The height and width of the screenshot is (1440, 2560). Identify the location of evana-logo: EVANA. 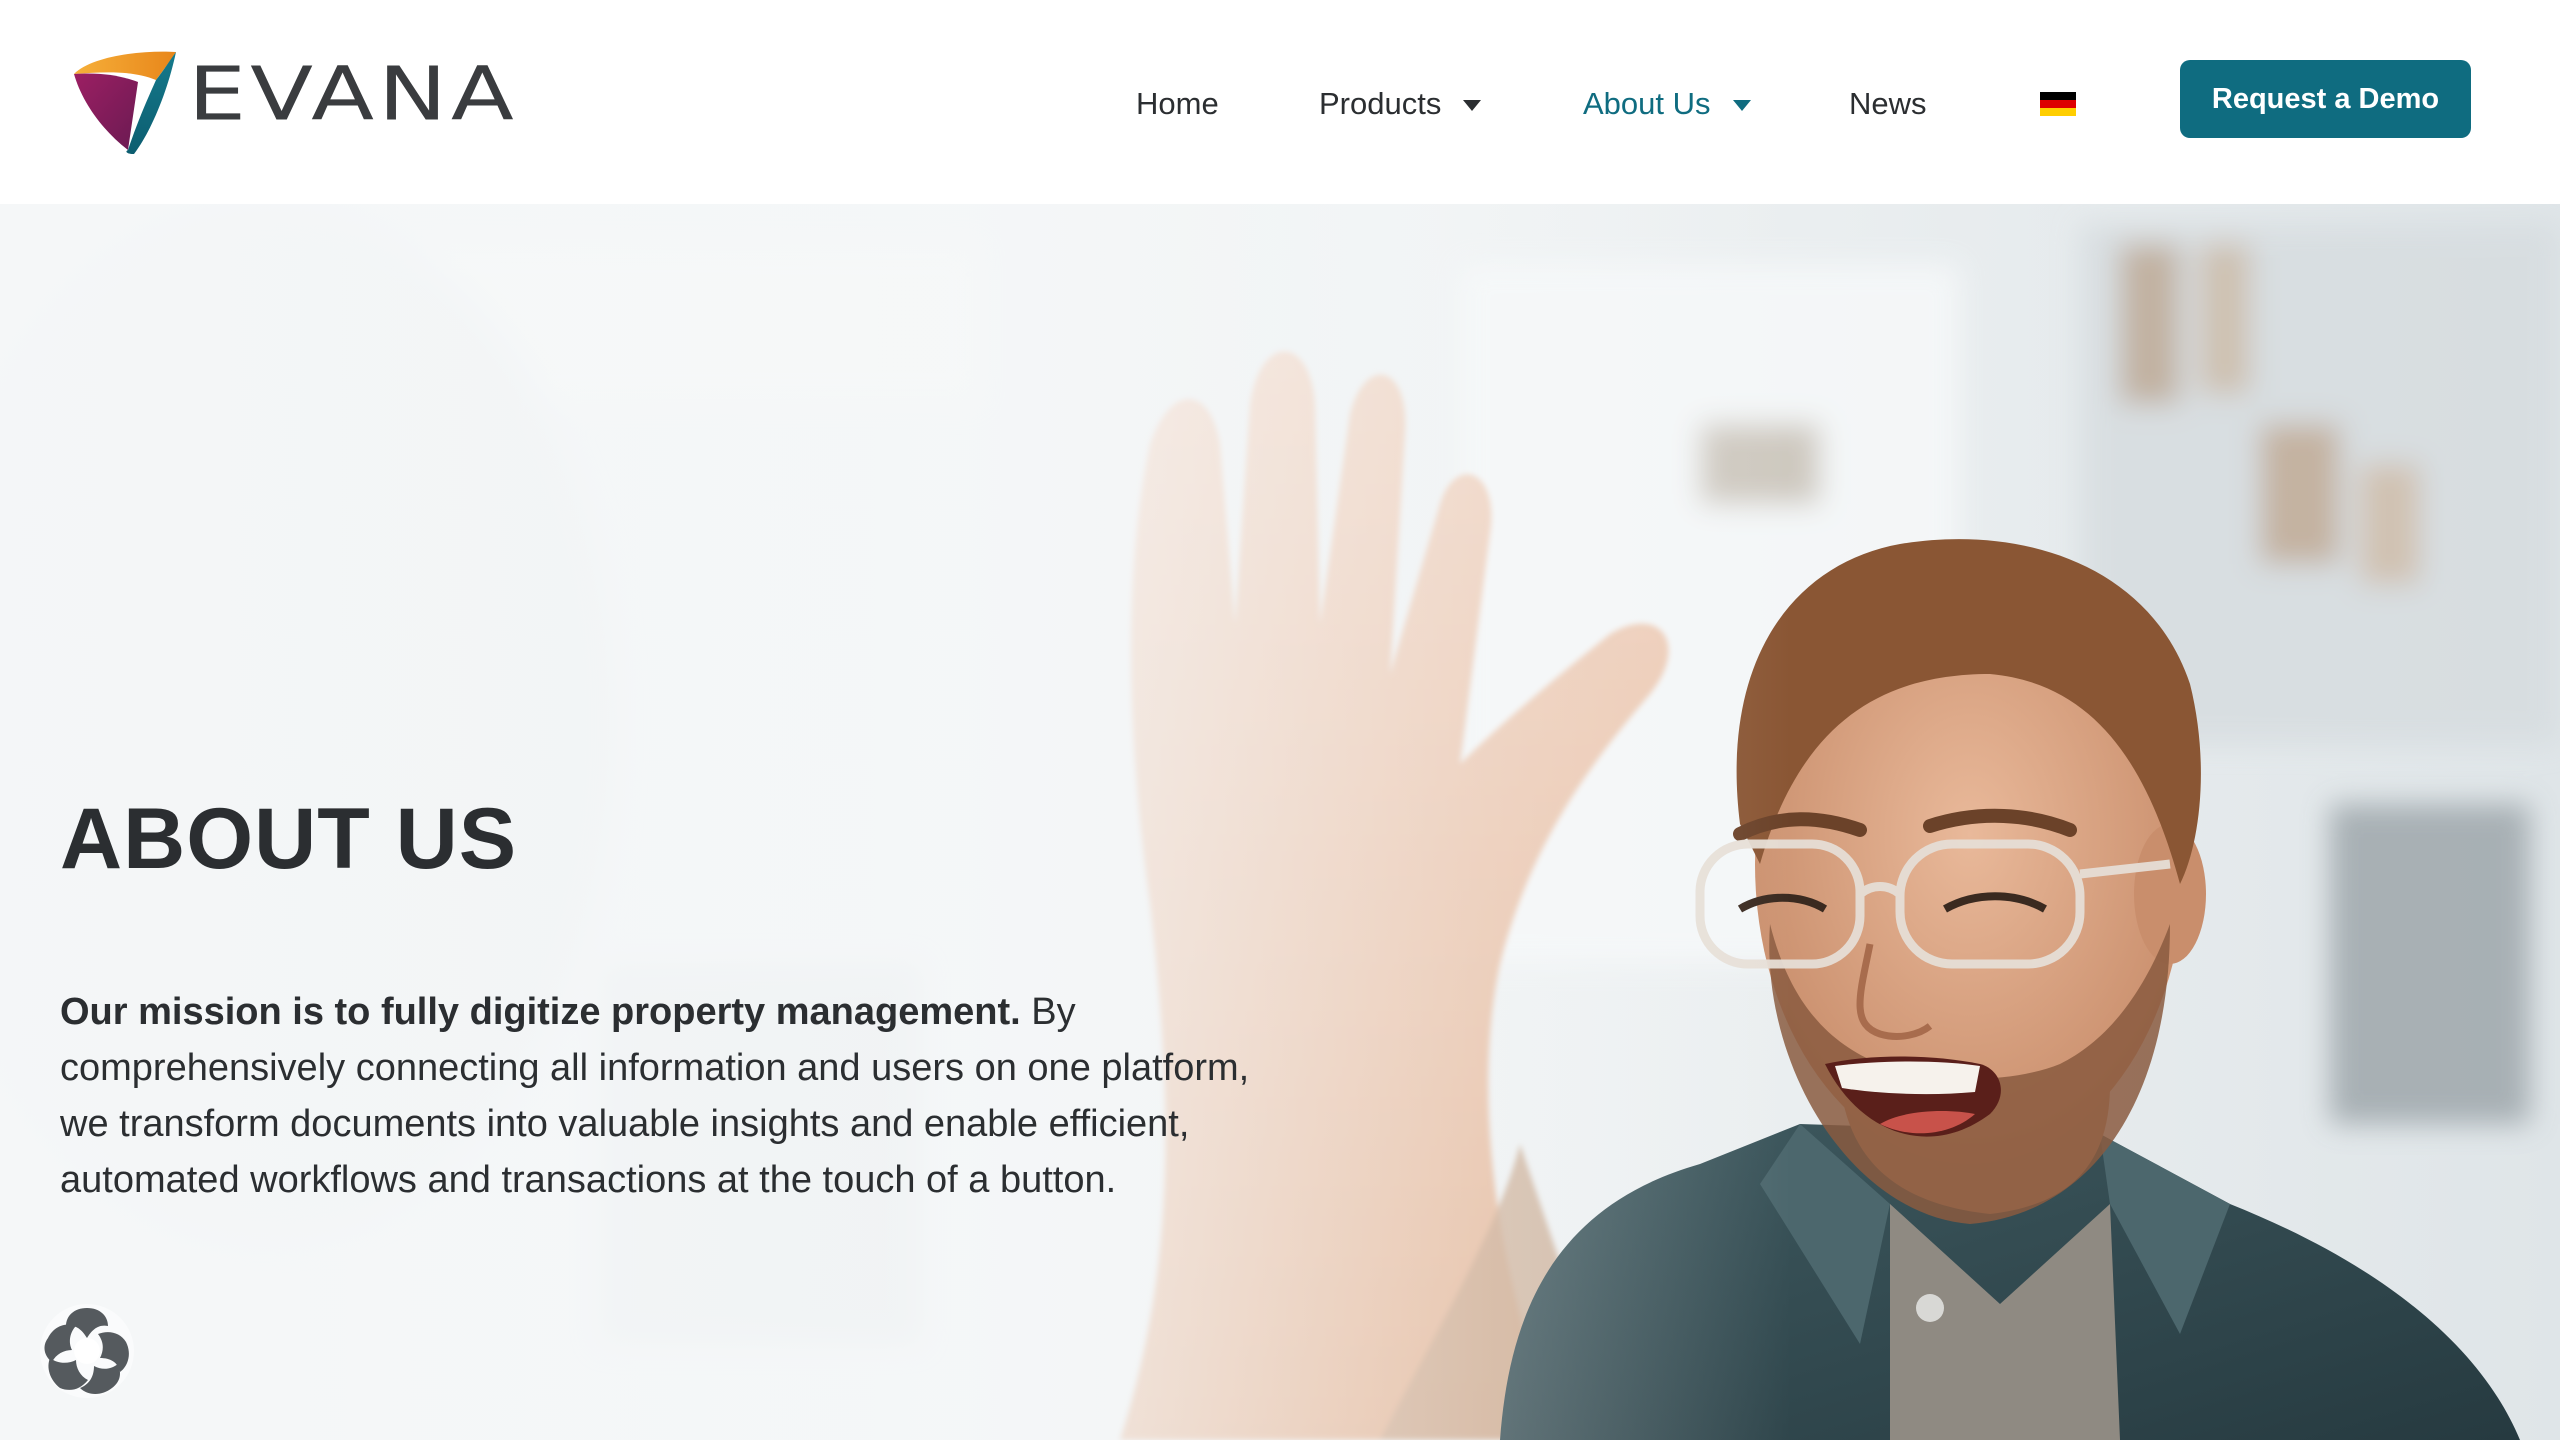
(302, 103).